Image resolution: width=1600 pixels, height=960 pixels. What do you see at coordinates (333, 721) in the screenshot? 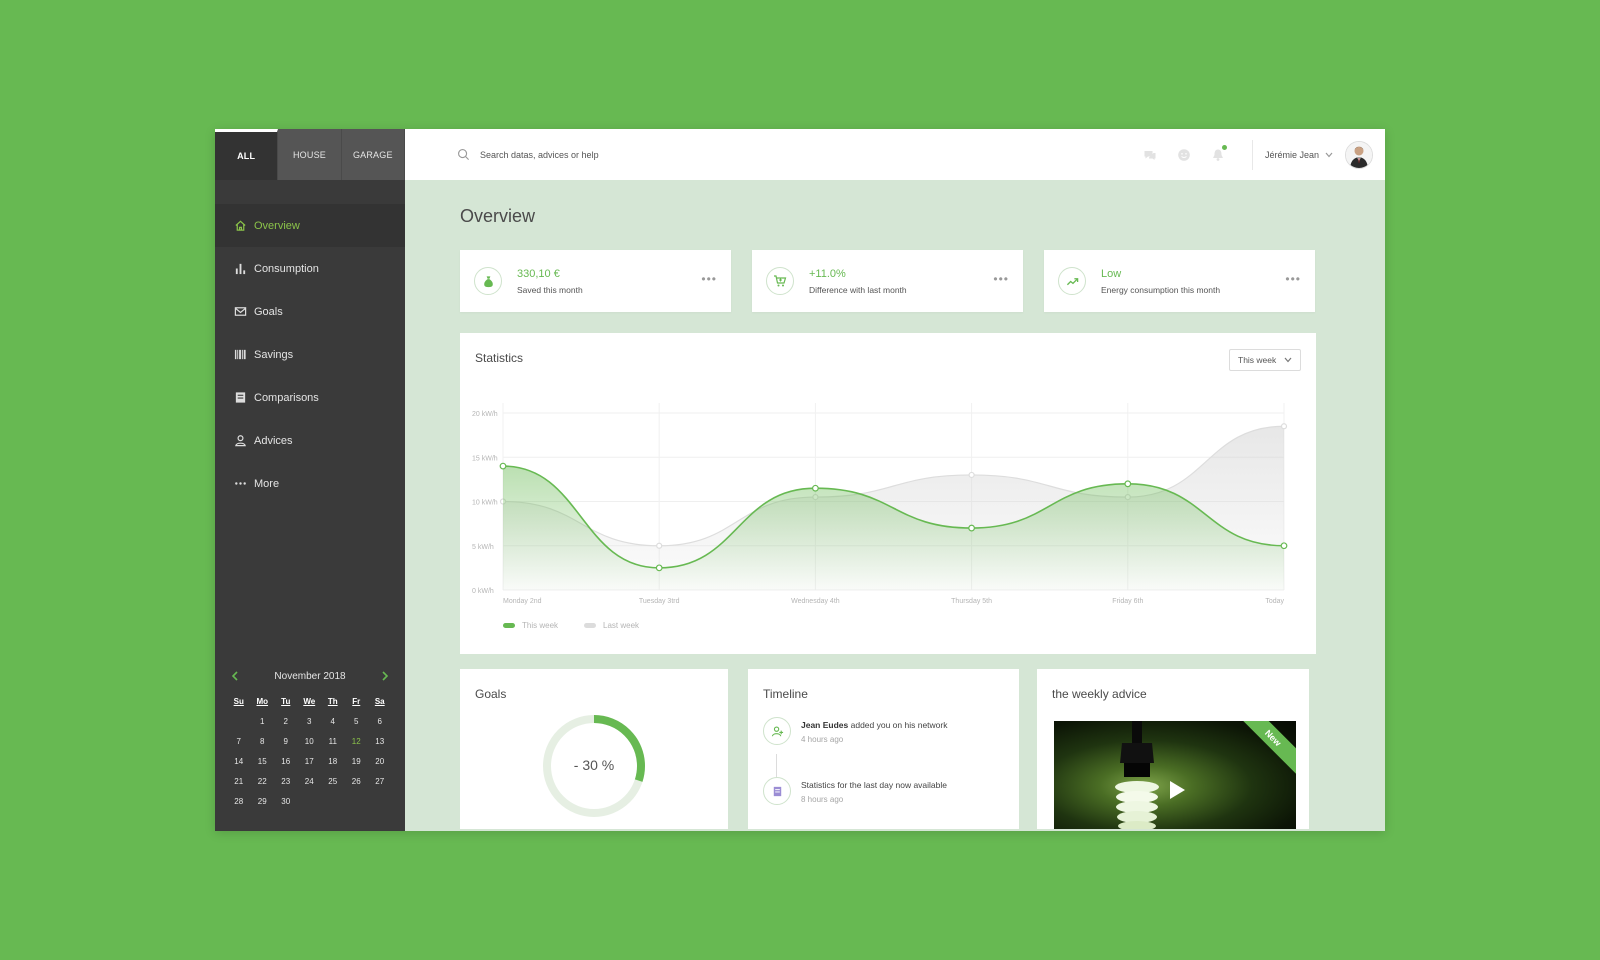
I see `calendar-day: 4` at bounding box center [333, 721].